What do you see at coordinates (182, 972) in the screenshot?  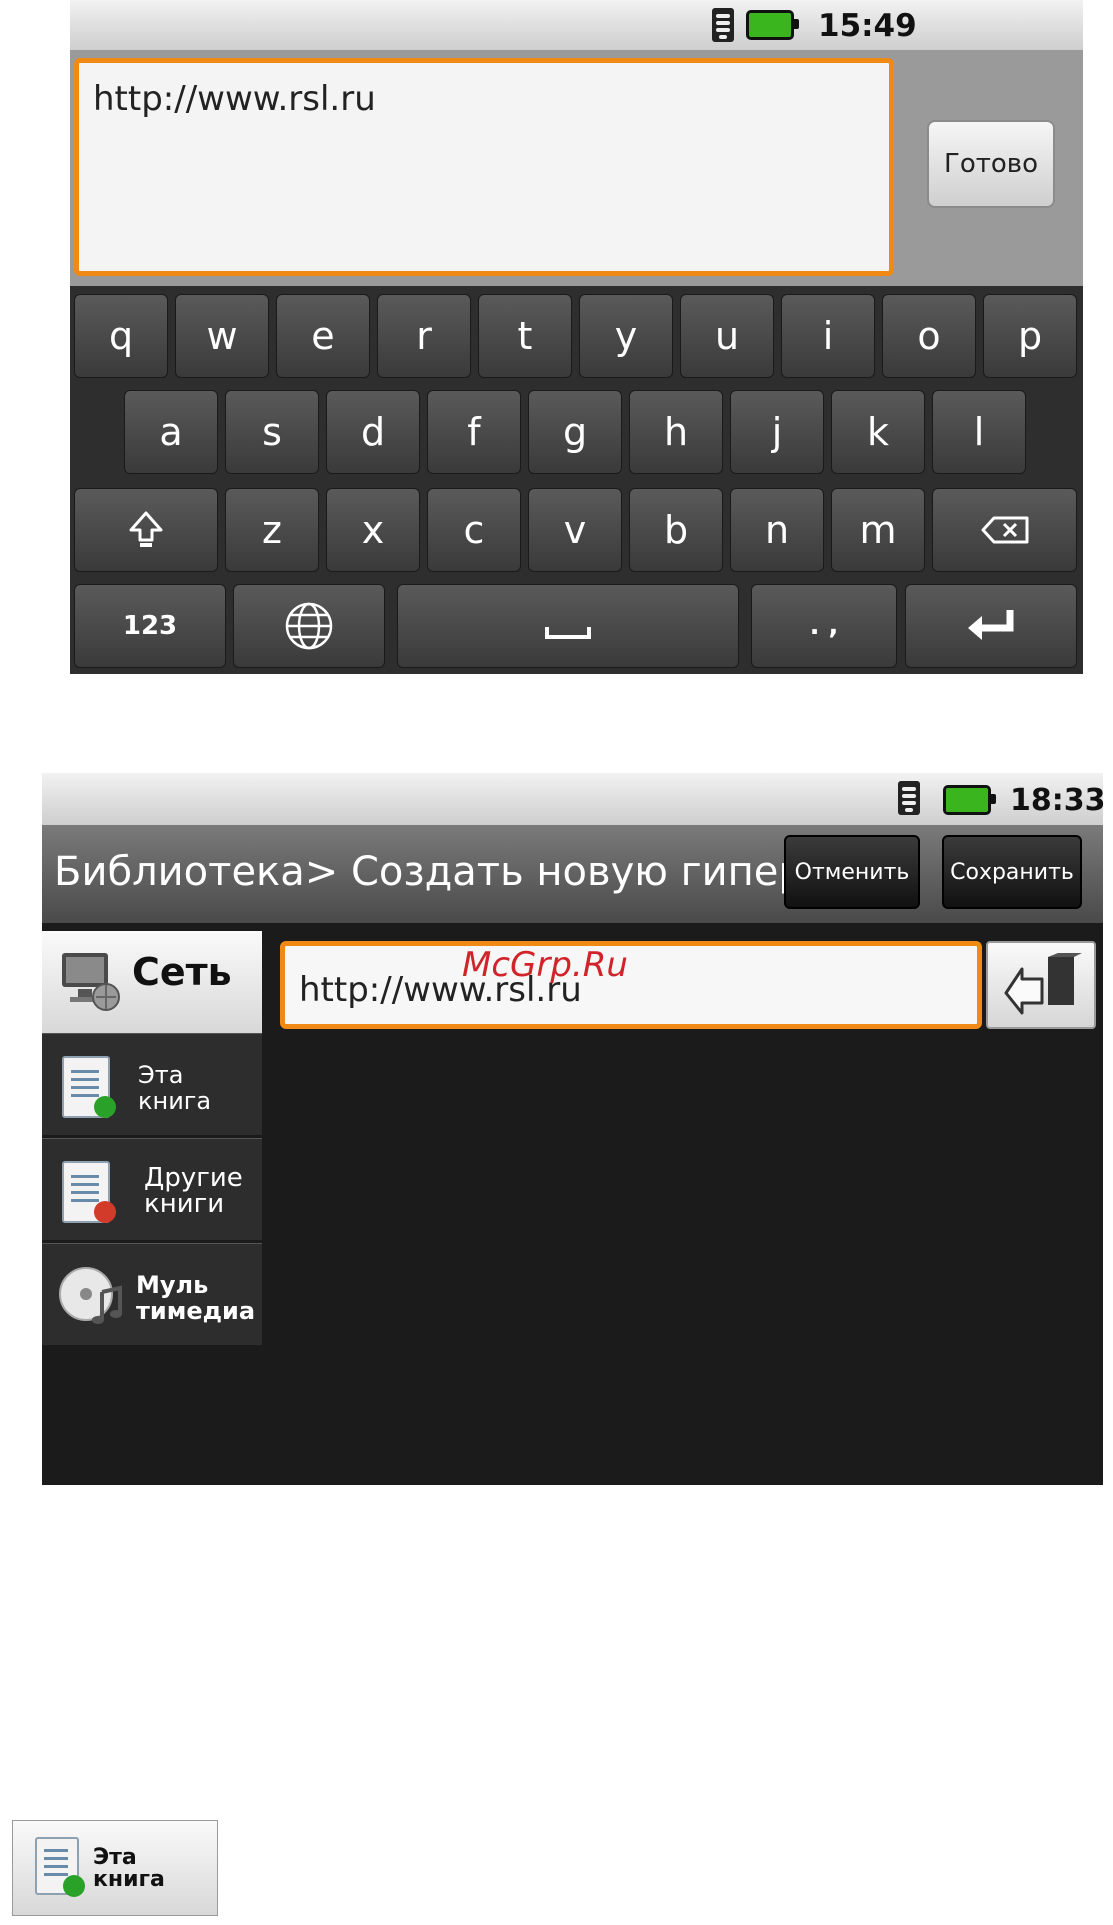 I see `sidebar-item-label: Сеть` at bounding box center [182, 972].